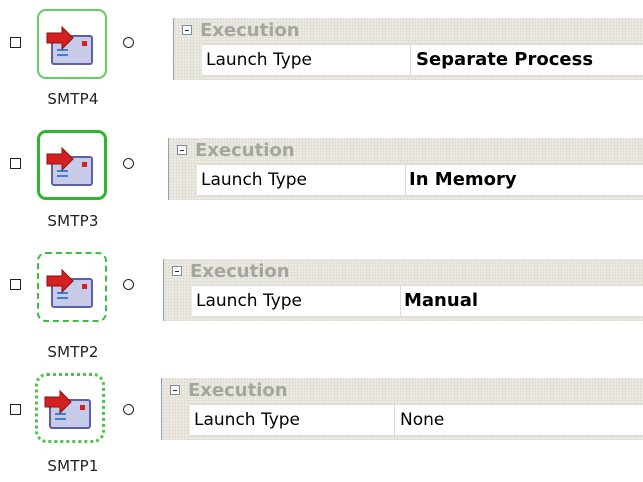 The width and height of the screenshot is (643, 482). I want to click on property-value: In Memory, so click(463, 179).